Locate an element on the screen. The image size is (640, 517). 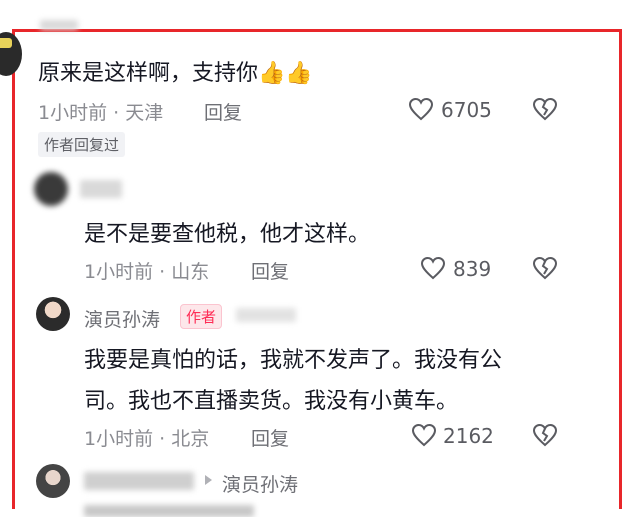
comment-meta: 1小时前 · 天津 is located at coordinates (101, 113).